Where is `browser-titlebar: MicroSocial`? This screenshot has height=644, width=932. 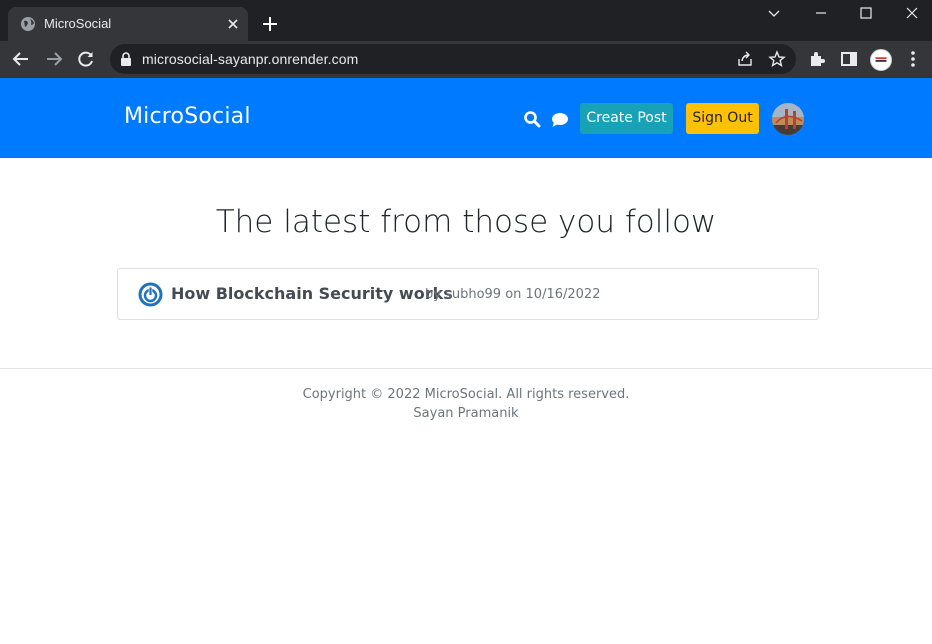 browser-titlebar: MicroSocial is located at coordinates (466, 20).